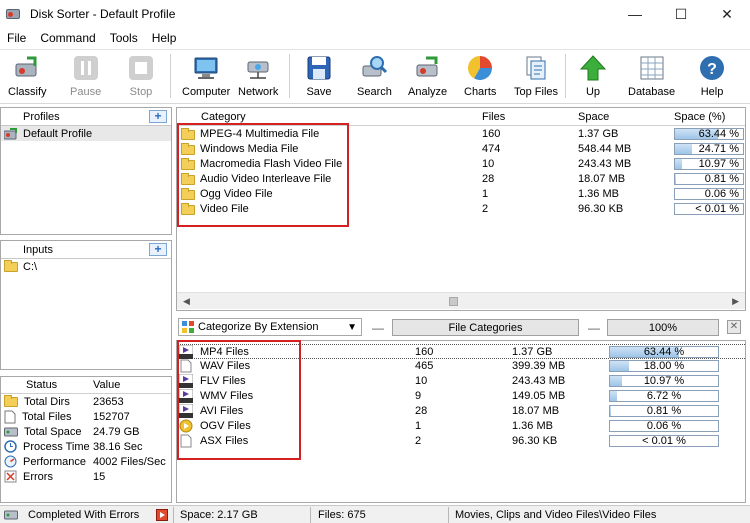 The height and width of the screenshot is (523, 750). I want to click on status-state: Completed With Errors, so click(84, 515).